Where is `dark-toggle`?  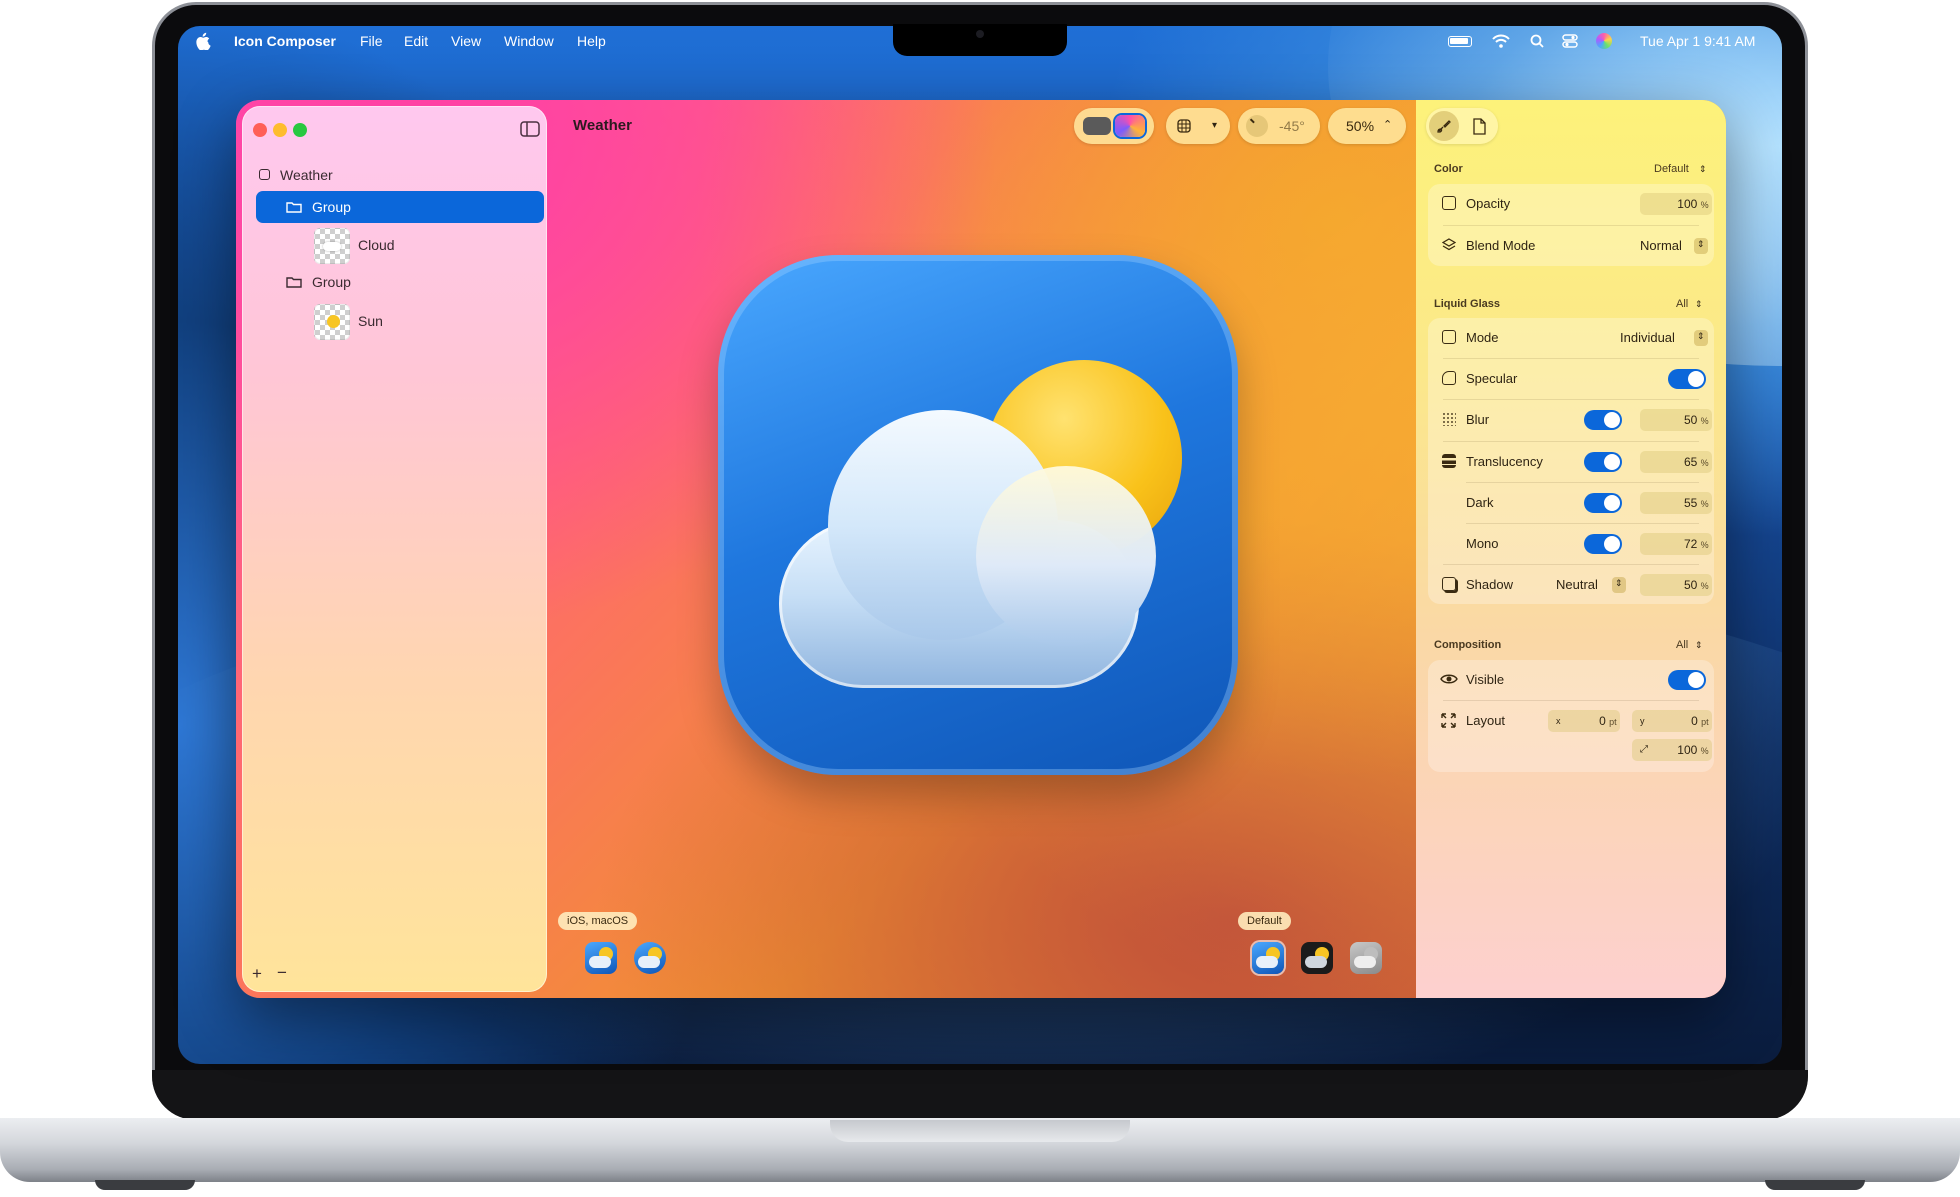
dark-toggle is located at coordinates (1603, 503).